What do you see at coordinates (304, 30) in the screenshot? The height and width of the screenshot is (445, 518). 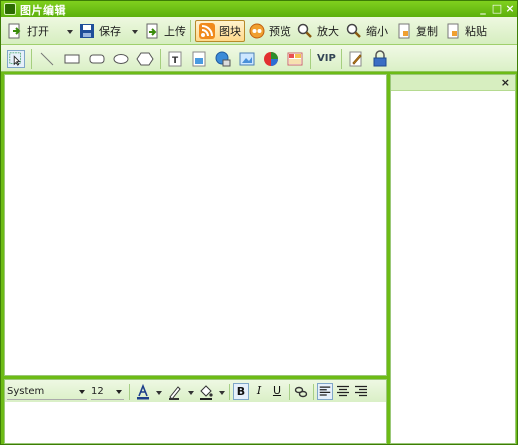 I see `zoom-in-icon` at bounding box center [304, 30].